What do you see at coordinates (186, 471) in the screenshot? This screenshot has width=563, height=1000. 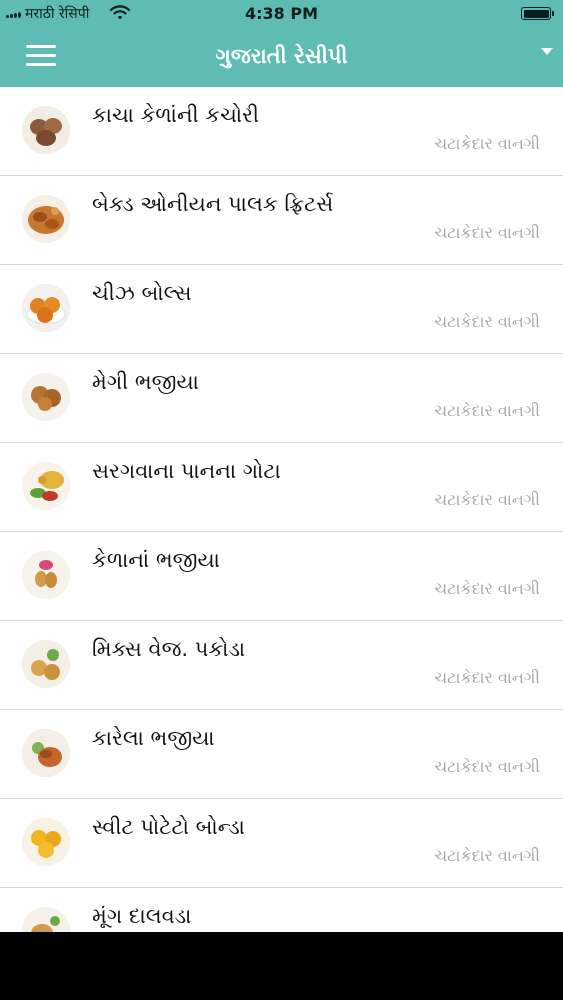 I see `recipe-title: સરગવાના પાનના ગોટા` at bounding box center [186, 471].